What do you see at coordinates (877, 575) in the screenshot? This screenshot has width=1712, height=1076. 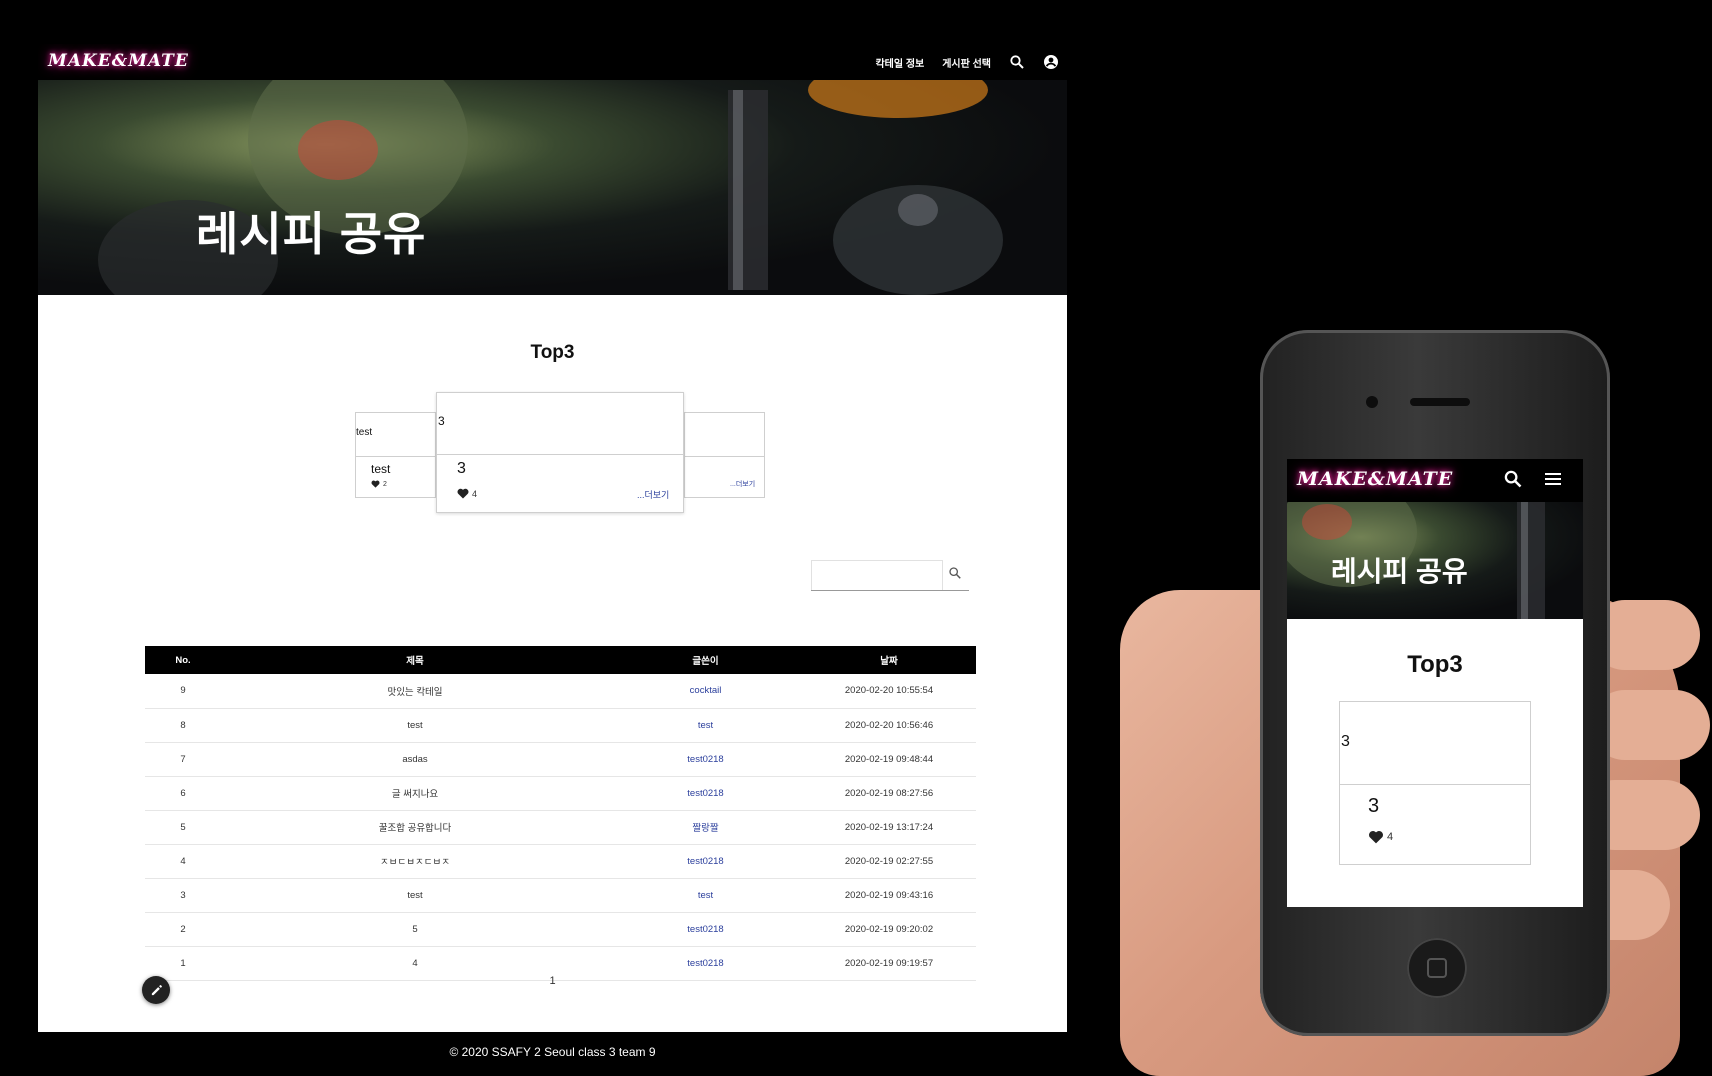 I see `search-input` at bounding box center [877, 575].